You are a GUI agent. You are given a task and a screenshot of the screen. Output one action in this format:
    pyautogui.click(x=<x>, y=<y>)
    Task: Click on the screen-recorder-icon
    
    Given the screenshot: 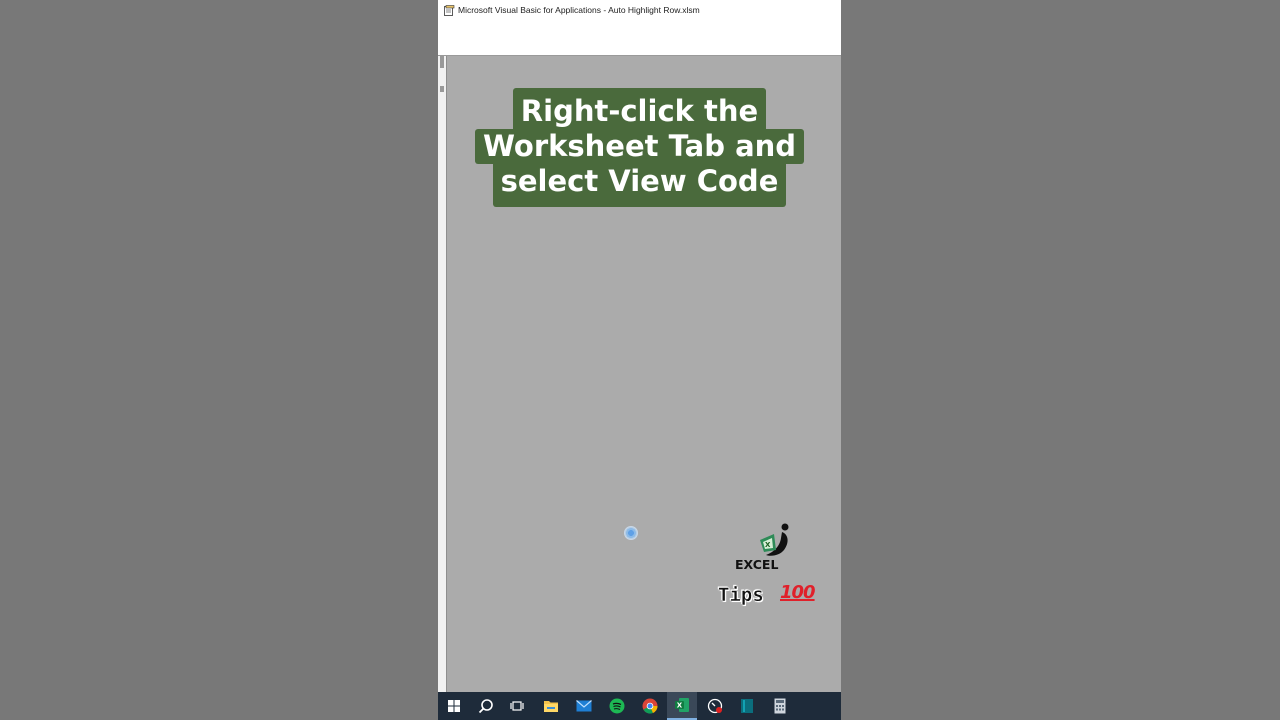 What is the action you would take?
    pyautogui.click(x=715, y=706)
    